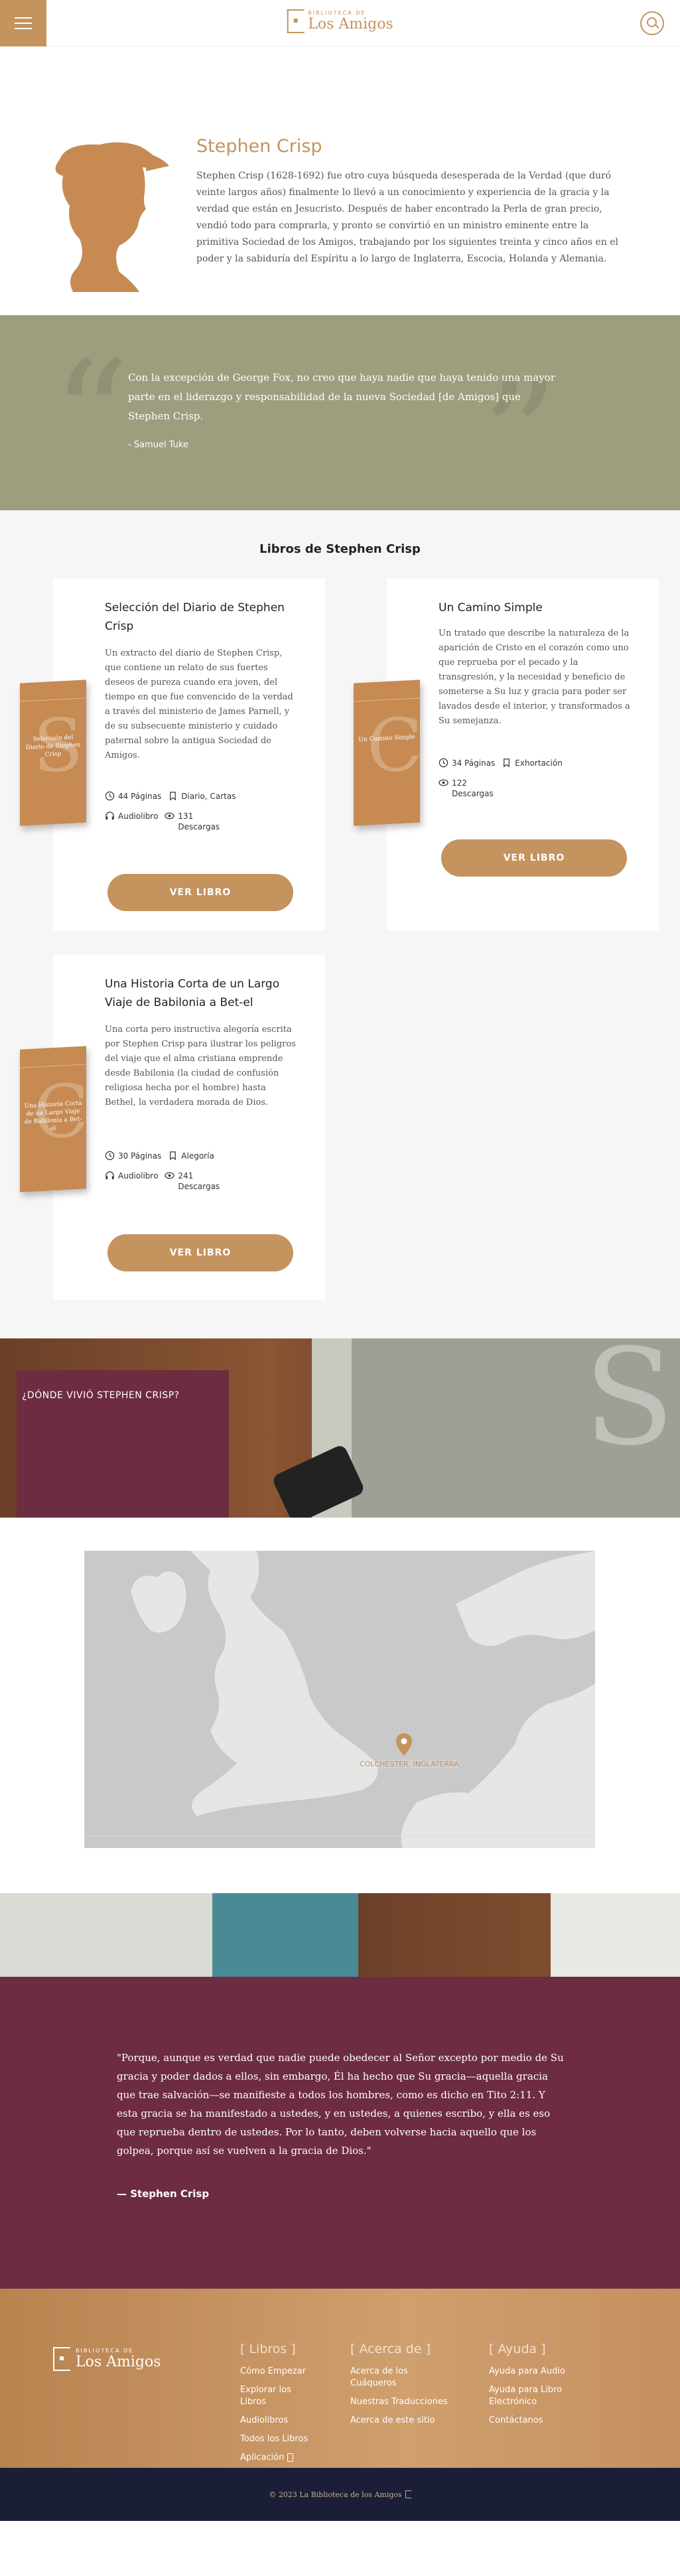  Describe the element at coordinates (340, 549) in the screenshot. I see `books-section-title: Libros de Stephen Crisp` at that location.